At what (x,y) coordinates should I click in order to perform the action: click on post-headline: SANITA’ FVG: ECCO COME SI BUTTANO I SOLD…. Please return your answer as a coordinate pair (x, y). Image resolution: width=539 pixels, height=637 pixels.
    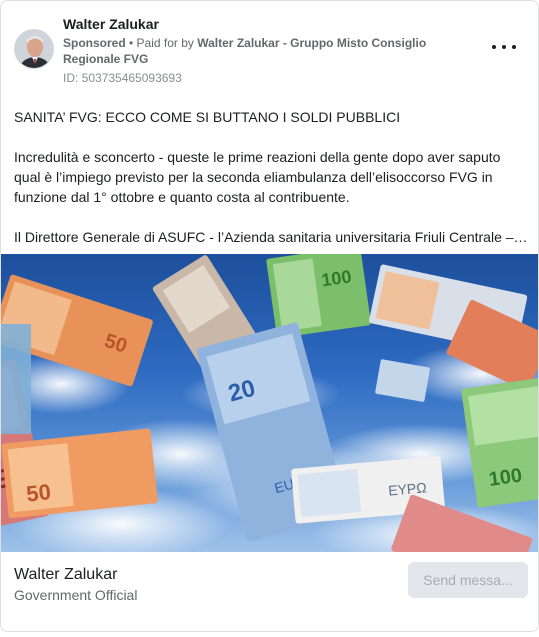
    Looking at the image, I should click on (207, 117).